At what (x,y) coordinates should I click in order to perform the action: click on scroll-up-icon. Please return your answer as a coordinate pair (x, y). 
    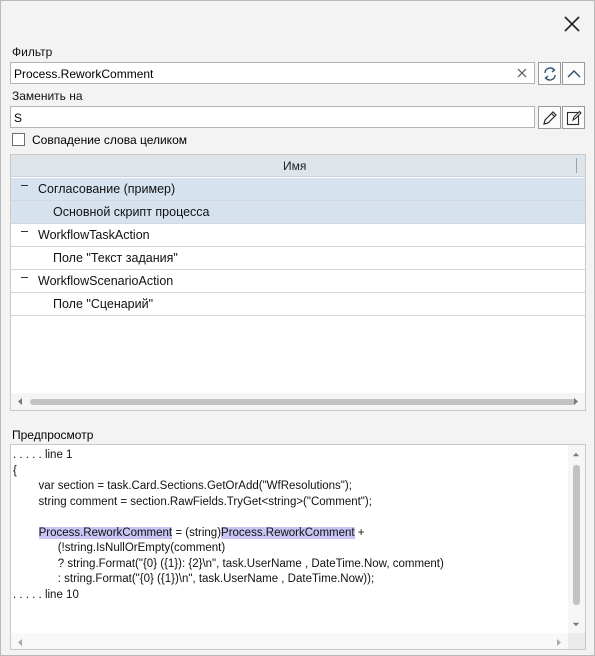
    Looking at the image, I should click on (576, 454).